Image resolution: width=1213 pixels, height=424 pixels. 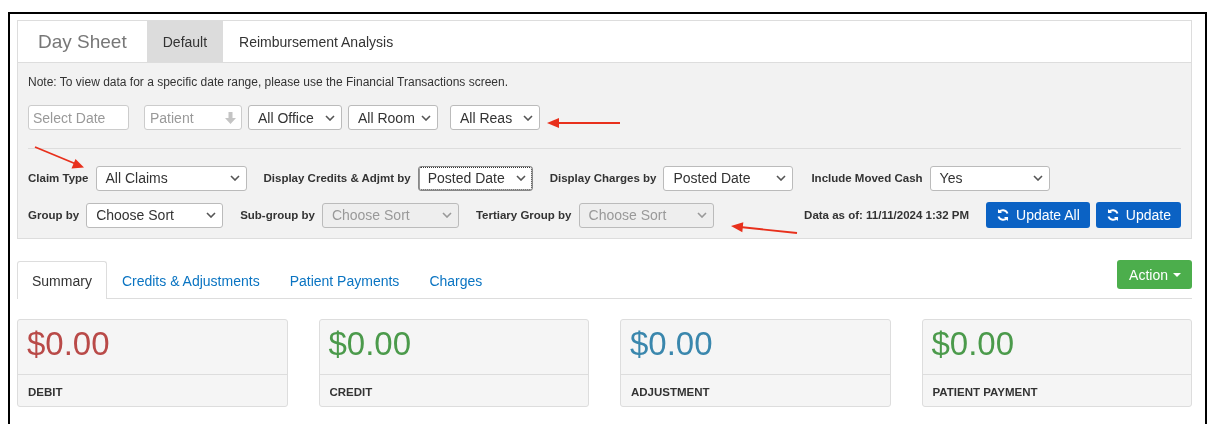 What do you see at coordinates (171, 178) in the screenshot?
I see `dropdown: All Claims` at bounding box center [171, 178].